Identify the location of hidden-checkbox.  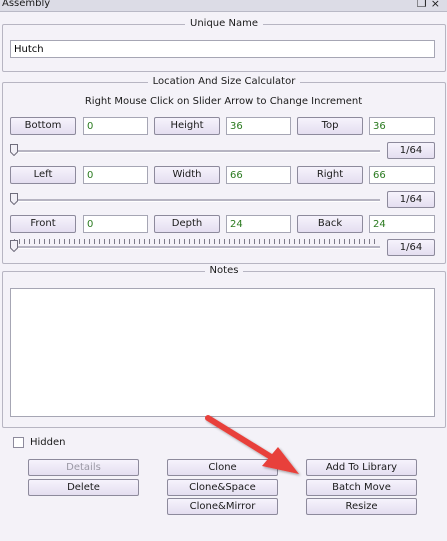
(18, 442).